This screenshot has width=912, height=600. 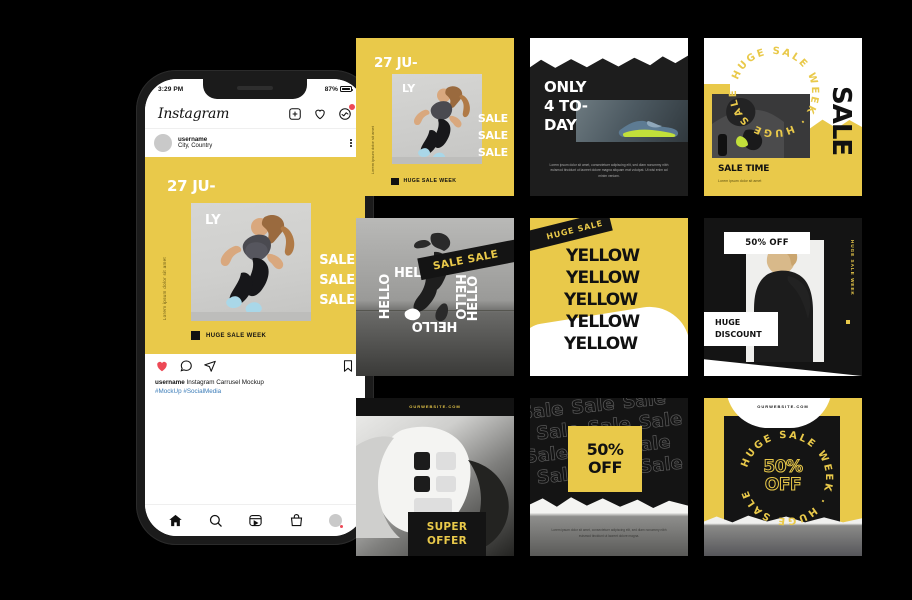 What do you see at coordinates (191, 186) in the screenshot?
I see `post-date-text: 27 JU-` at bounding box center [191, 186].